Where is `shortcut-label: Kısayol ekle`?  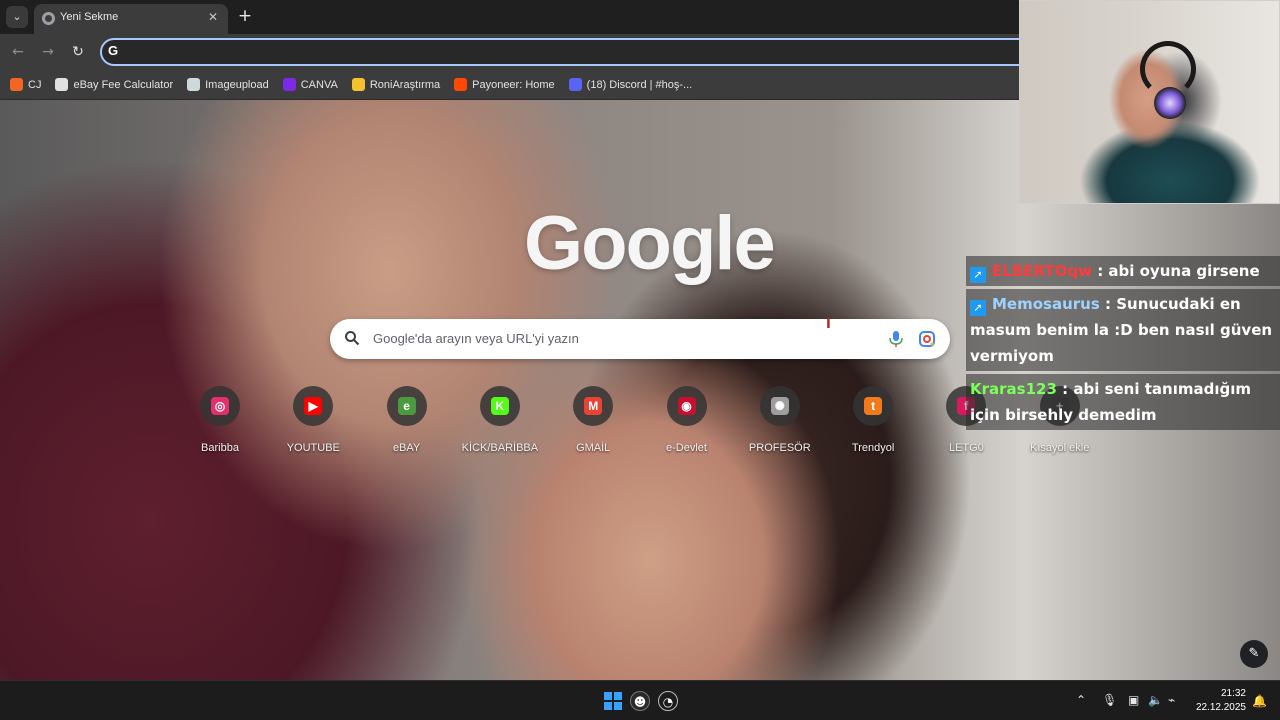
shortcut-label: Kısayol ekle is located at coordinates (1060, 448).